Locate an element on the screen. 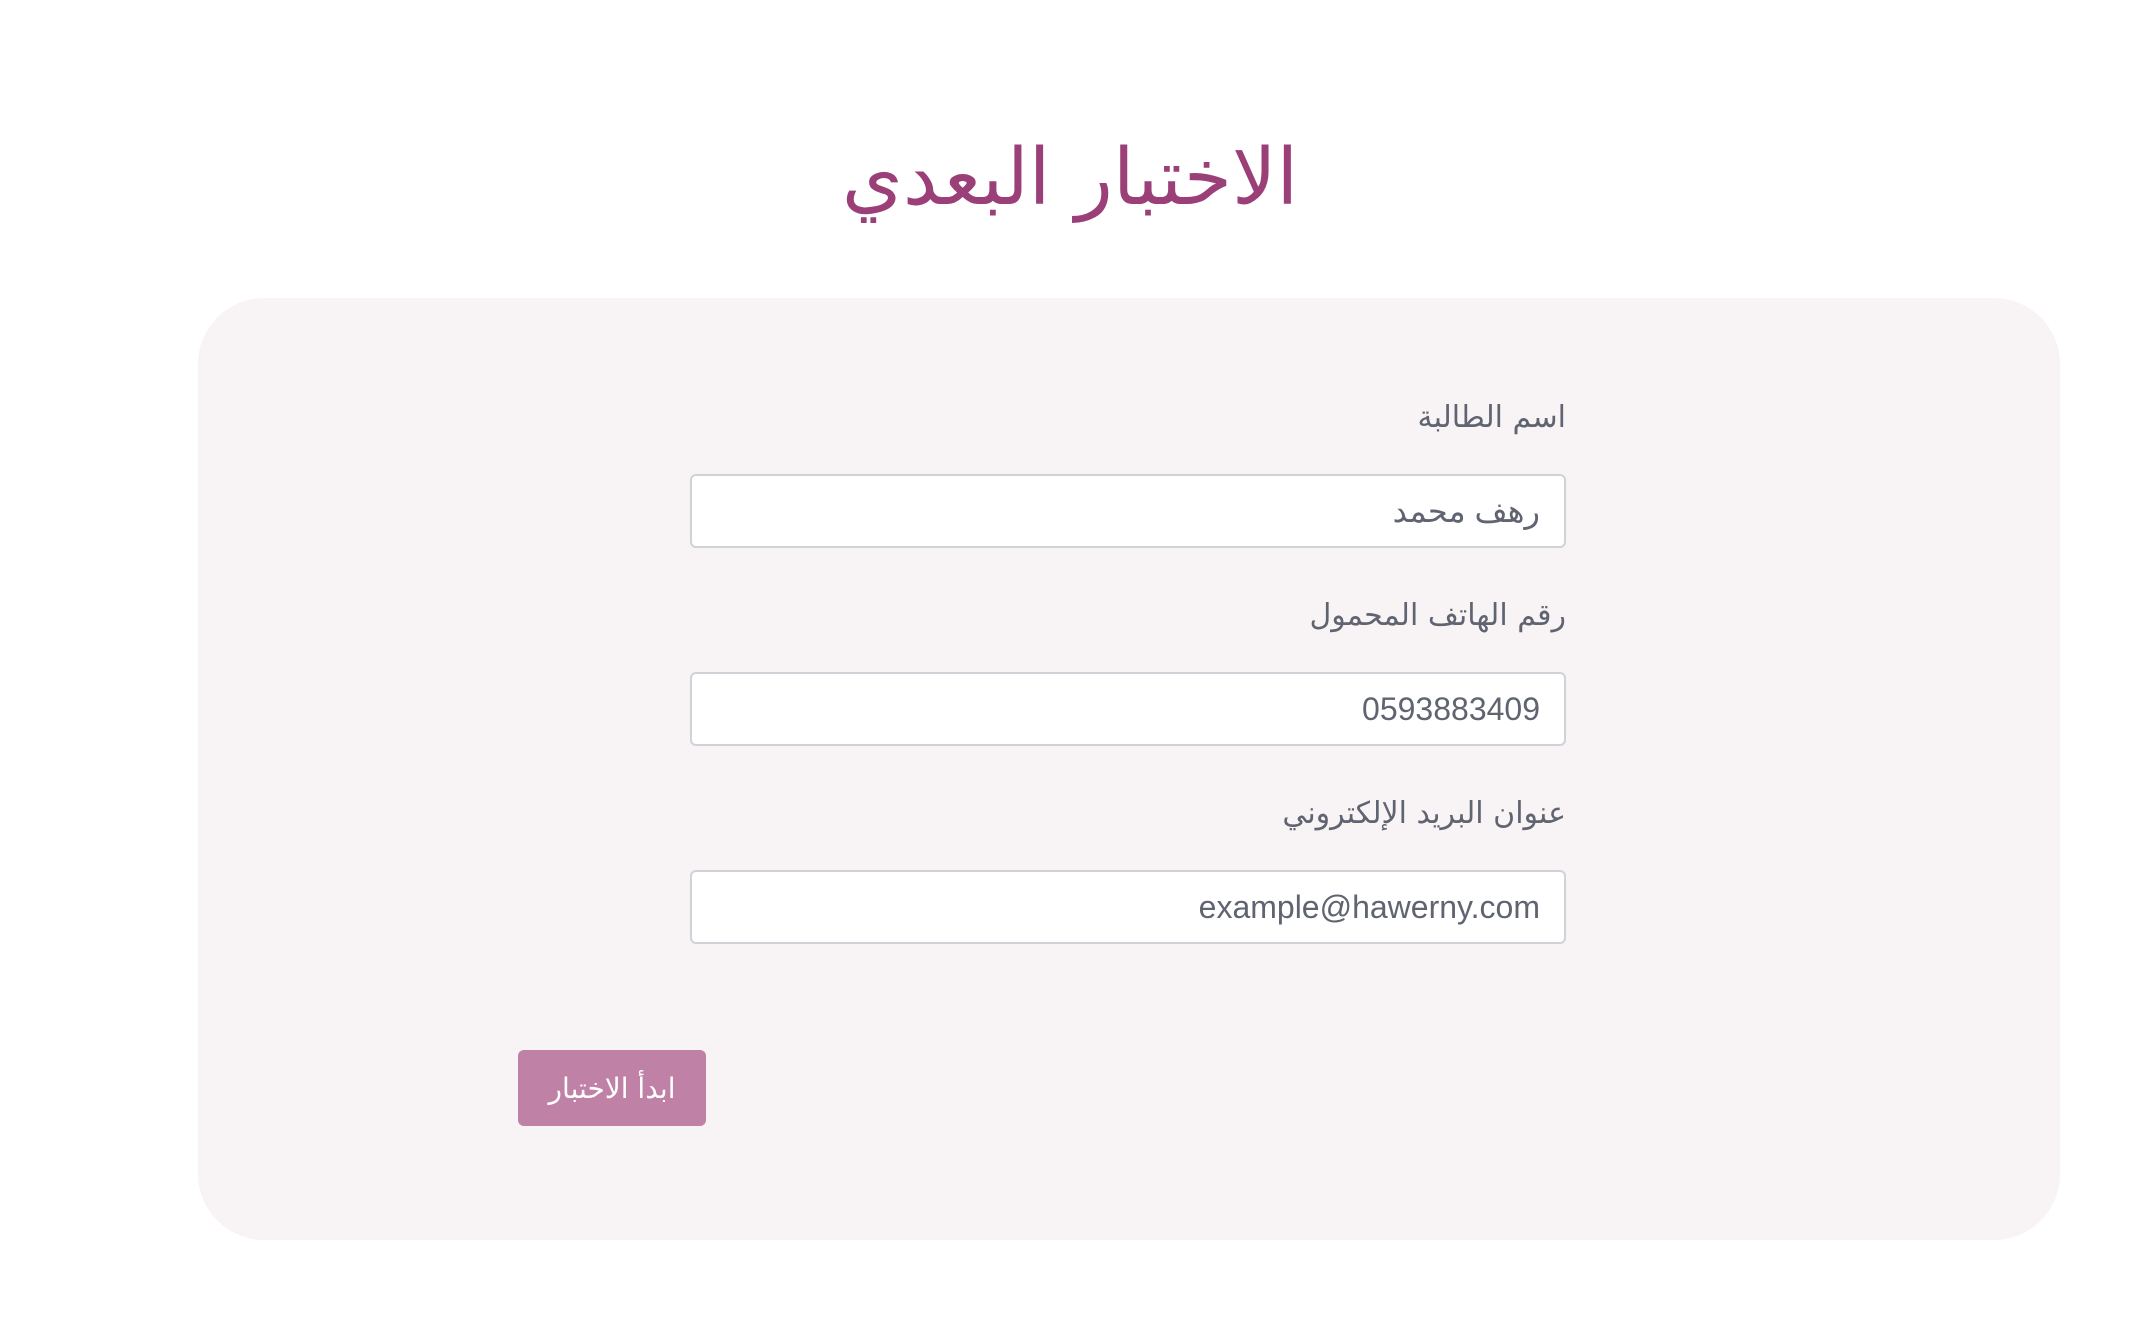  start-test-button: ابدأ الاختبار is located at coordinates (612, 1088).